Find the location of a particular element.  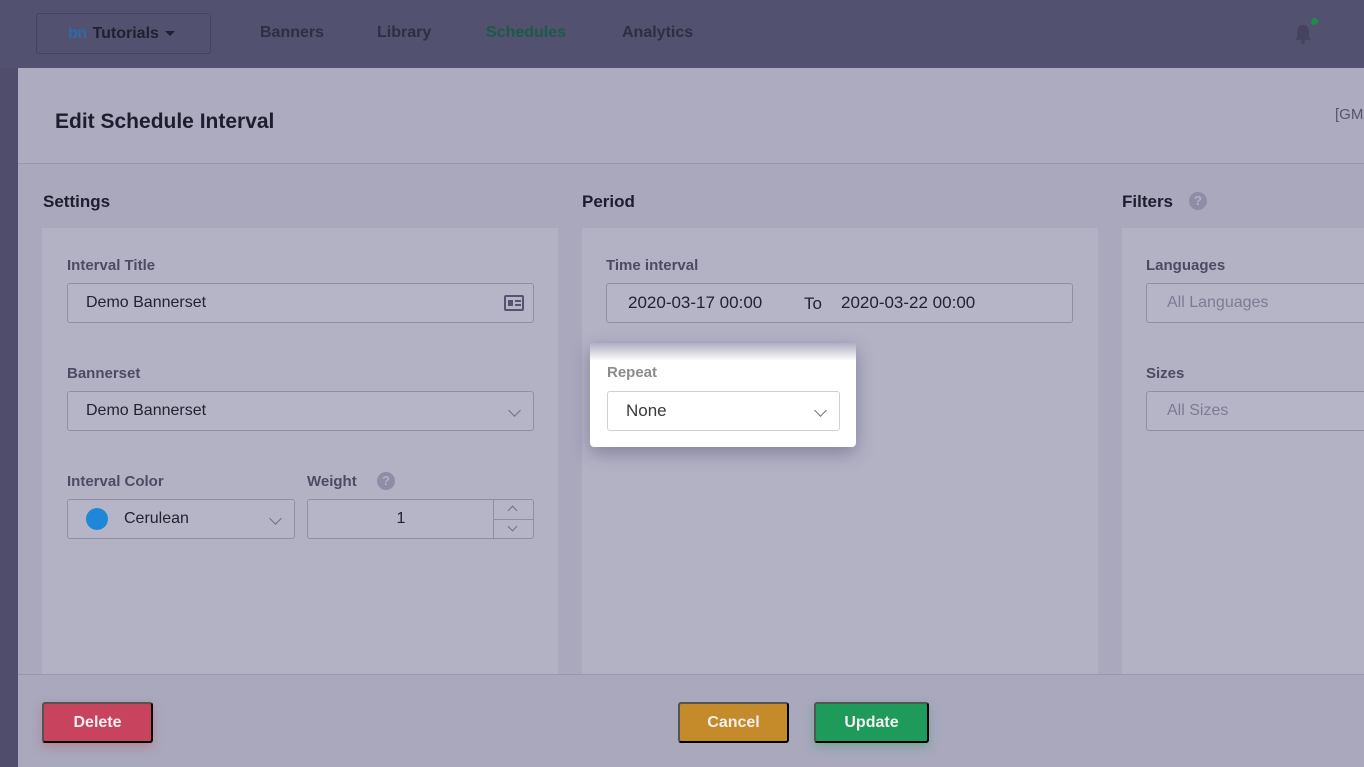

interval-title-value: Demo Bannerset is located at coordinates (146, 302).